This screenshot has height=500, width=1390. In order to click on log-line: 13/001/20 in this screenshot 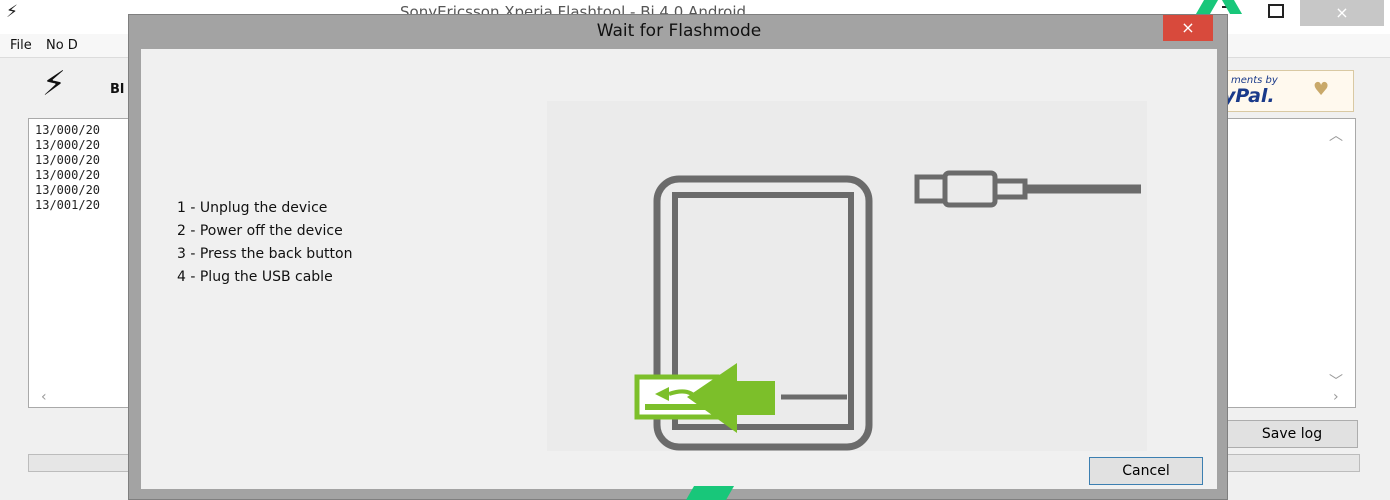, I will do `click(68, 205)`.